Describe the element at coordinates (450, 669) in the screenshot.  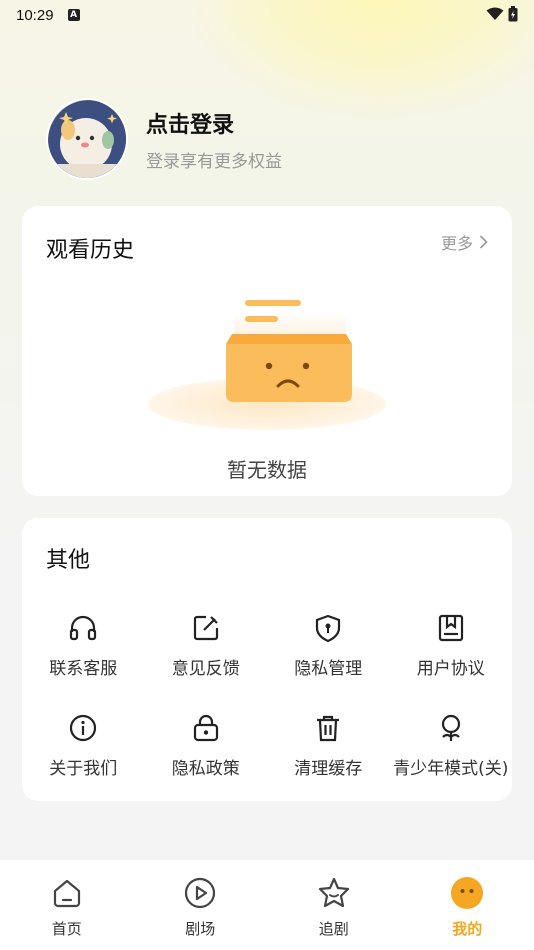
I see `grid-label: 用户协议` at that location.